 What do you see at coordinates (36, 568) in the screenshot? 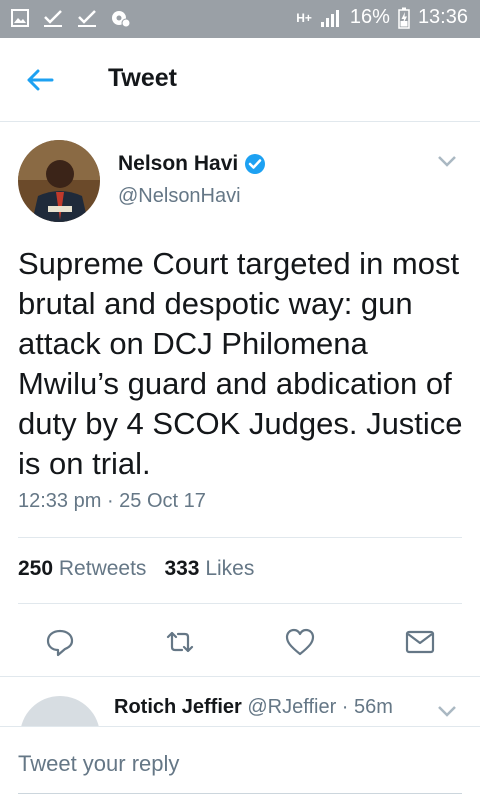
I see `retweets-count: 250` at bounding box center [36, 568].